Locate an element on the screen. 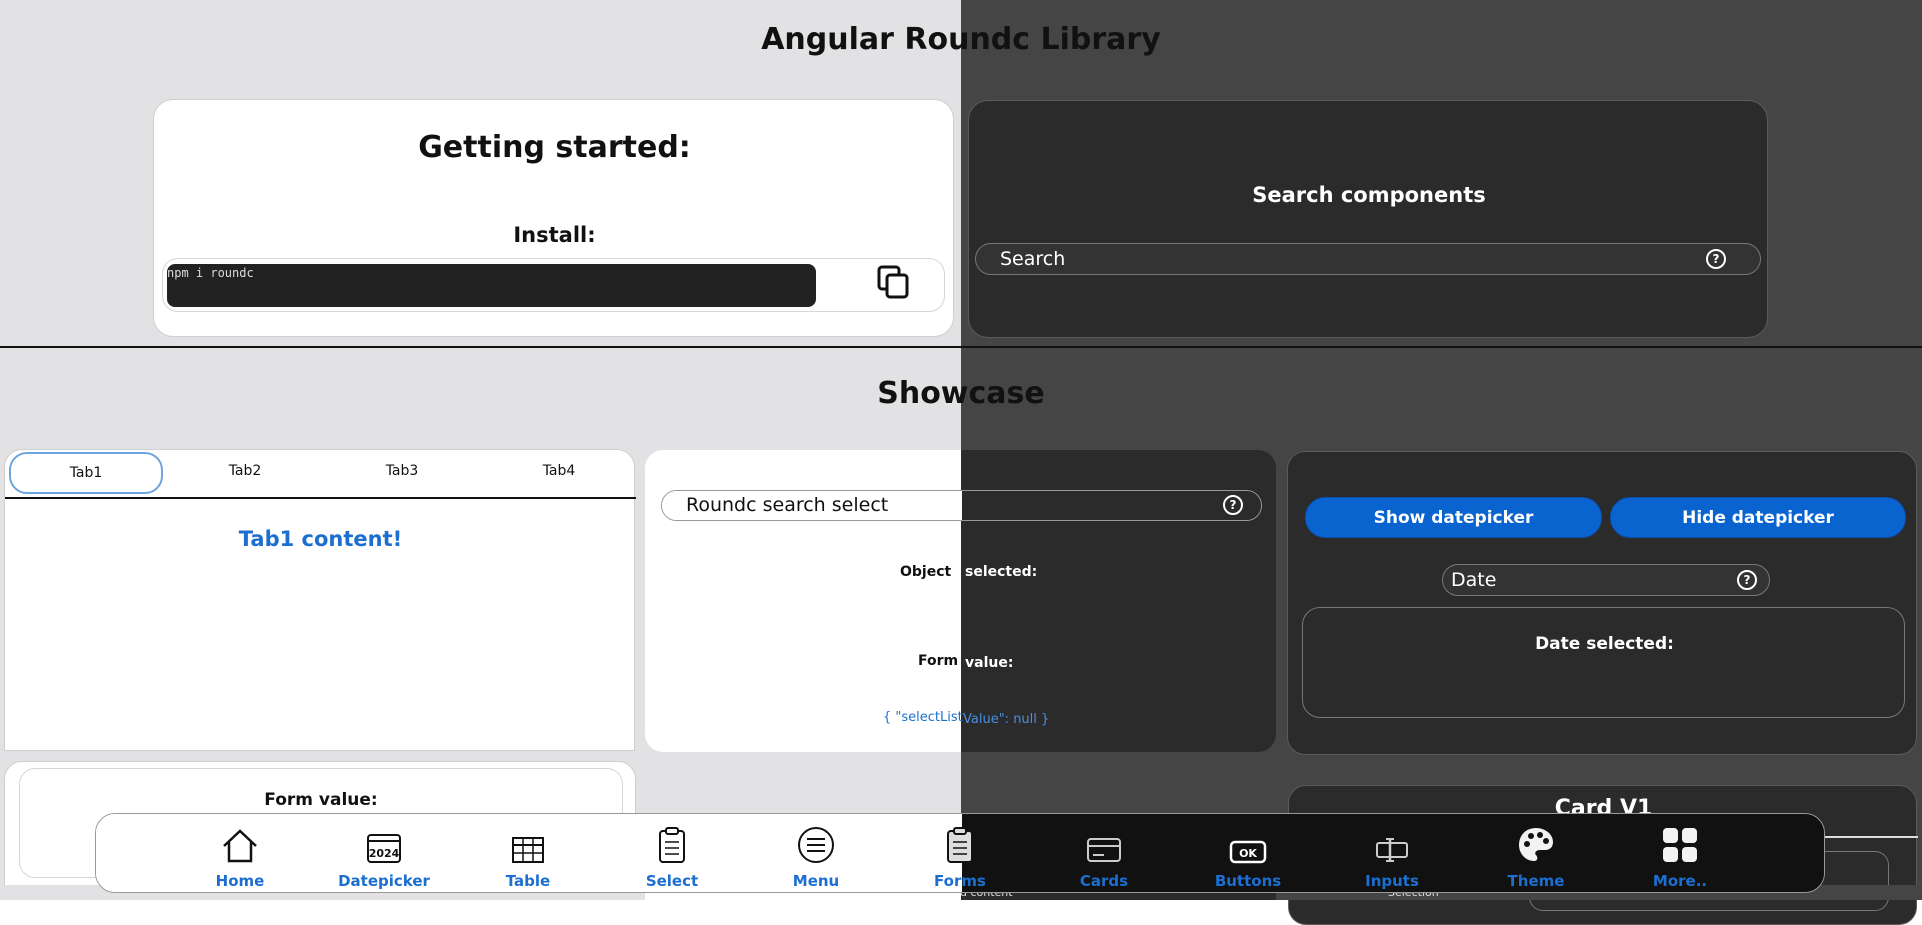  nav-inputs: Inputs is located at coordinates (1392, 853).